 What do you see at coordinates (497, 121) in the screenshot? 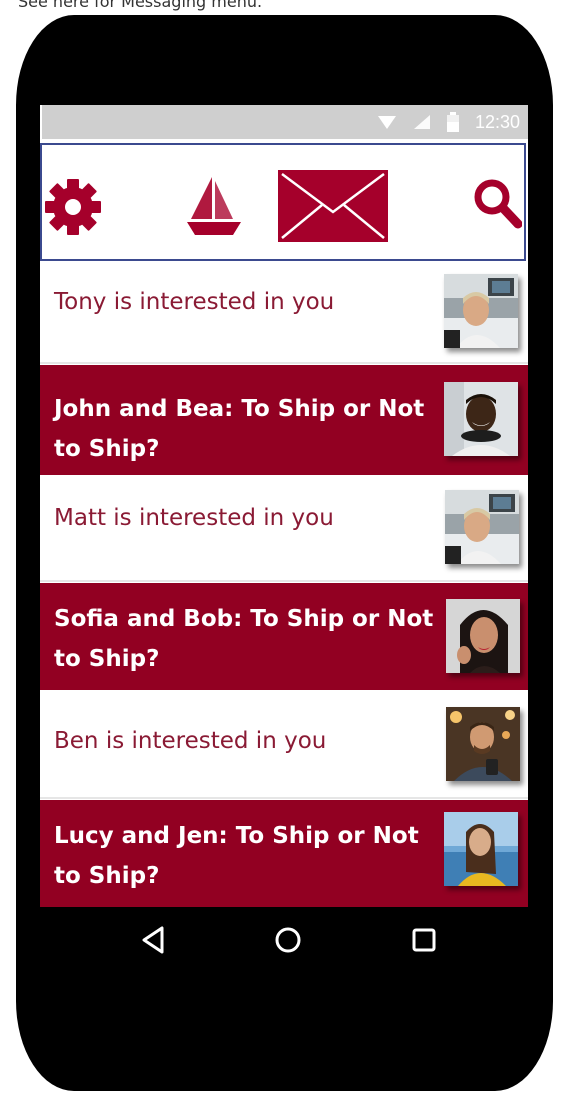
I see `status-time: 12:30` at bounding box center [497, 121].